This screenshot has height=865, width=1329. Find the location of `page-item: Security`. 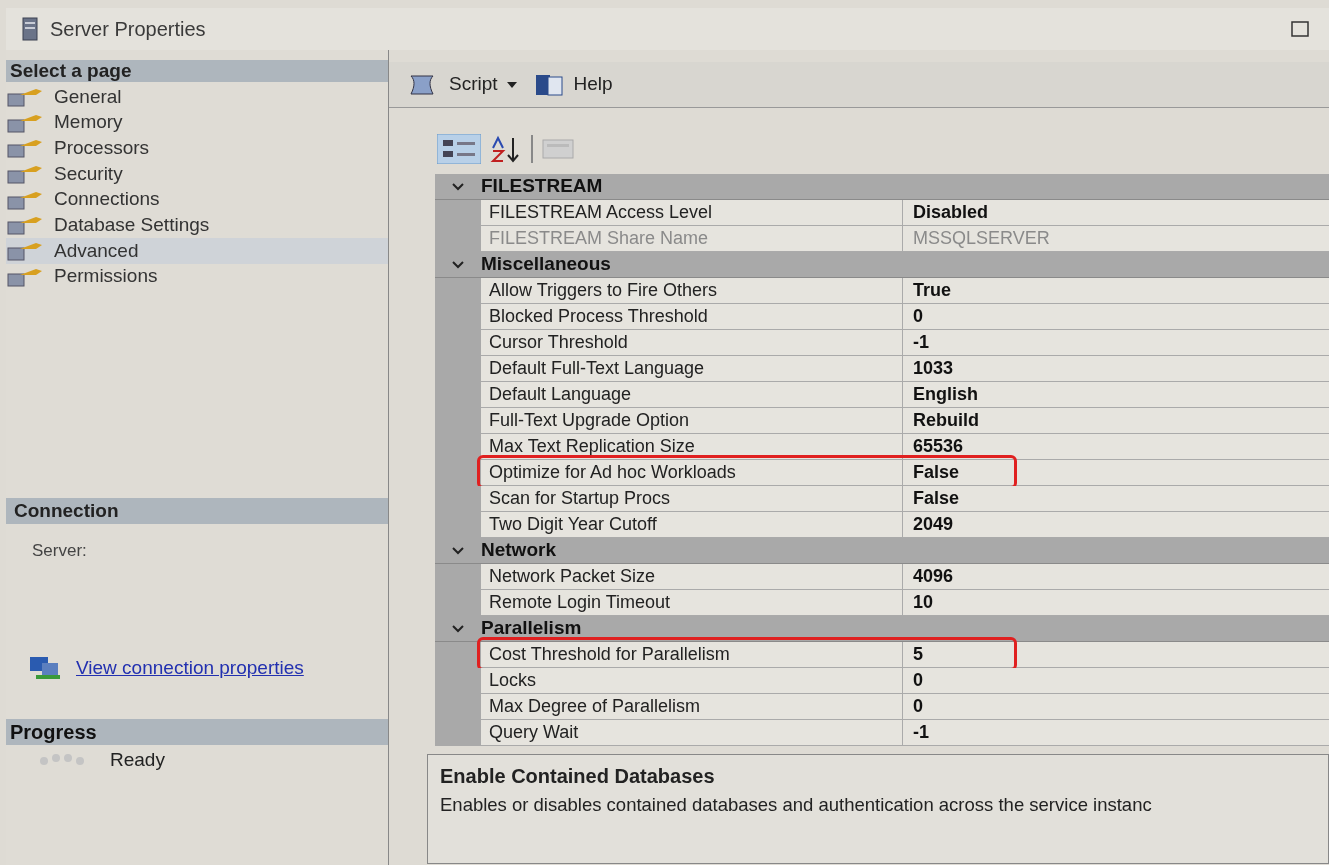

page-item: Security is located at coordinates (197, 174).